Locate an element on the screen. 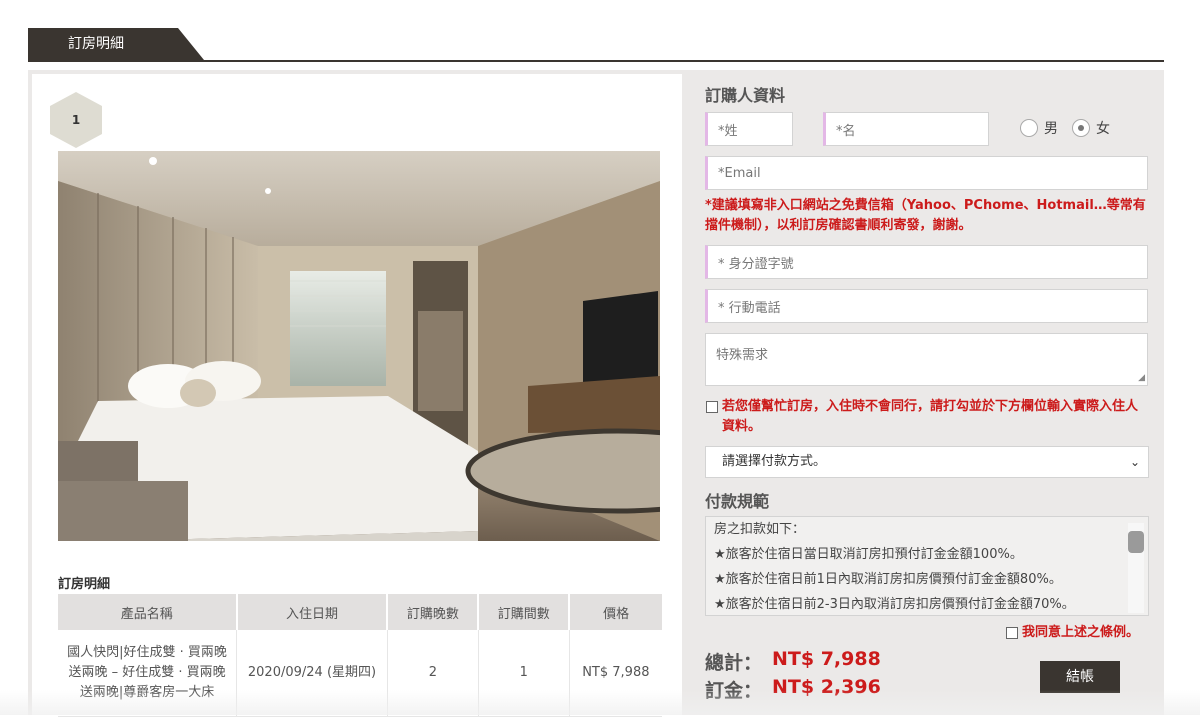 This screenshot has width=1200, height=717. proxy-booking-checkbox is located at coordinates (712, 407).